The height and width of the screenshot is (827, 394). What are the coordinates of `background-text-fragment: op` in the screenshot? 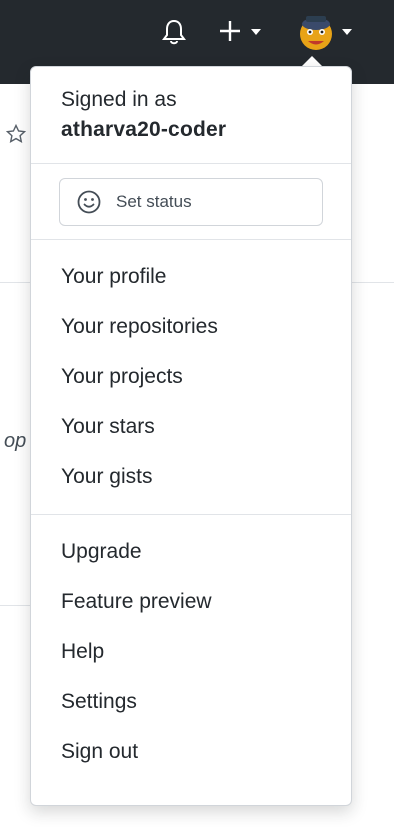 It's located at (15, 441).